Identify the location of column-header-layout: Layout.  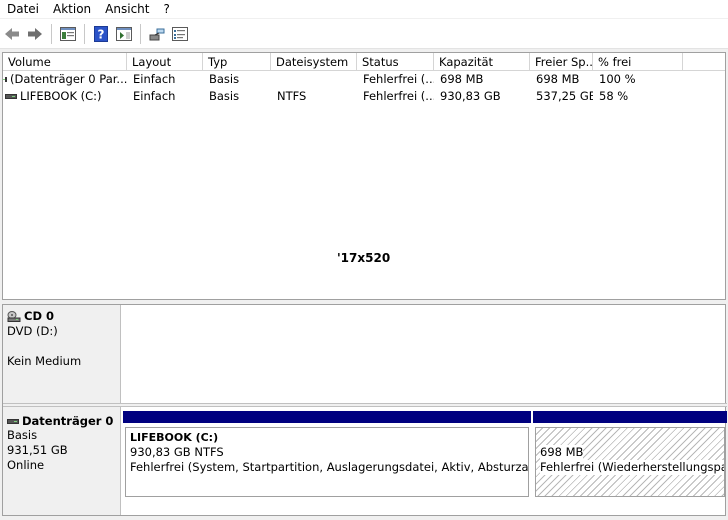
(165, 62).